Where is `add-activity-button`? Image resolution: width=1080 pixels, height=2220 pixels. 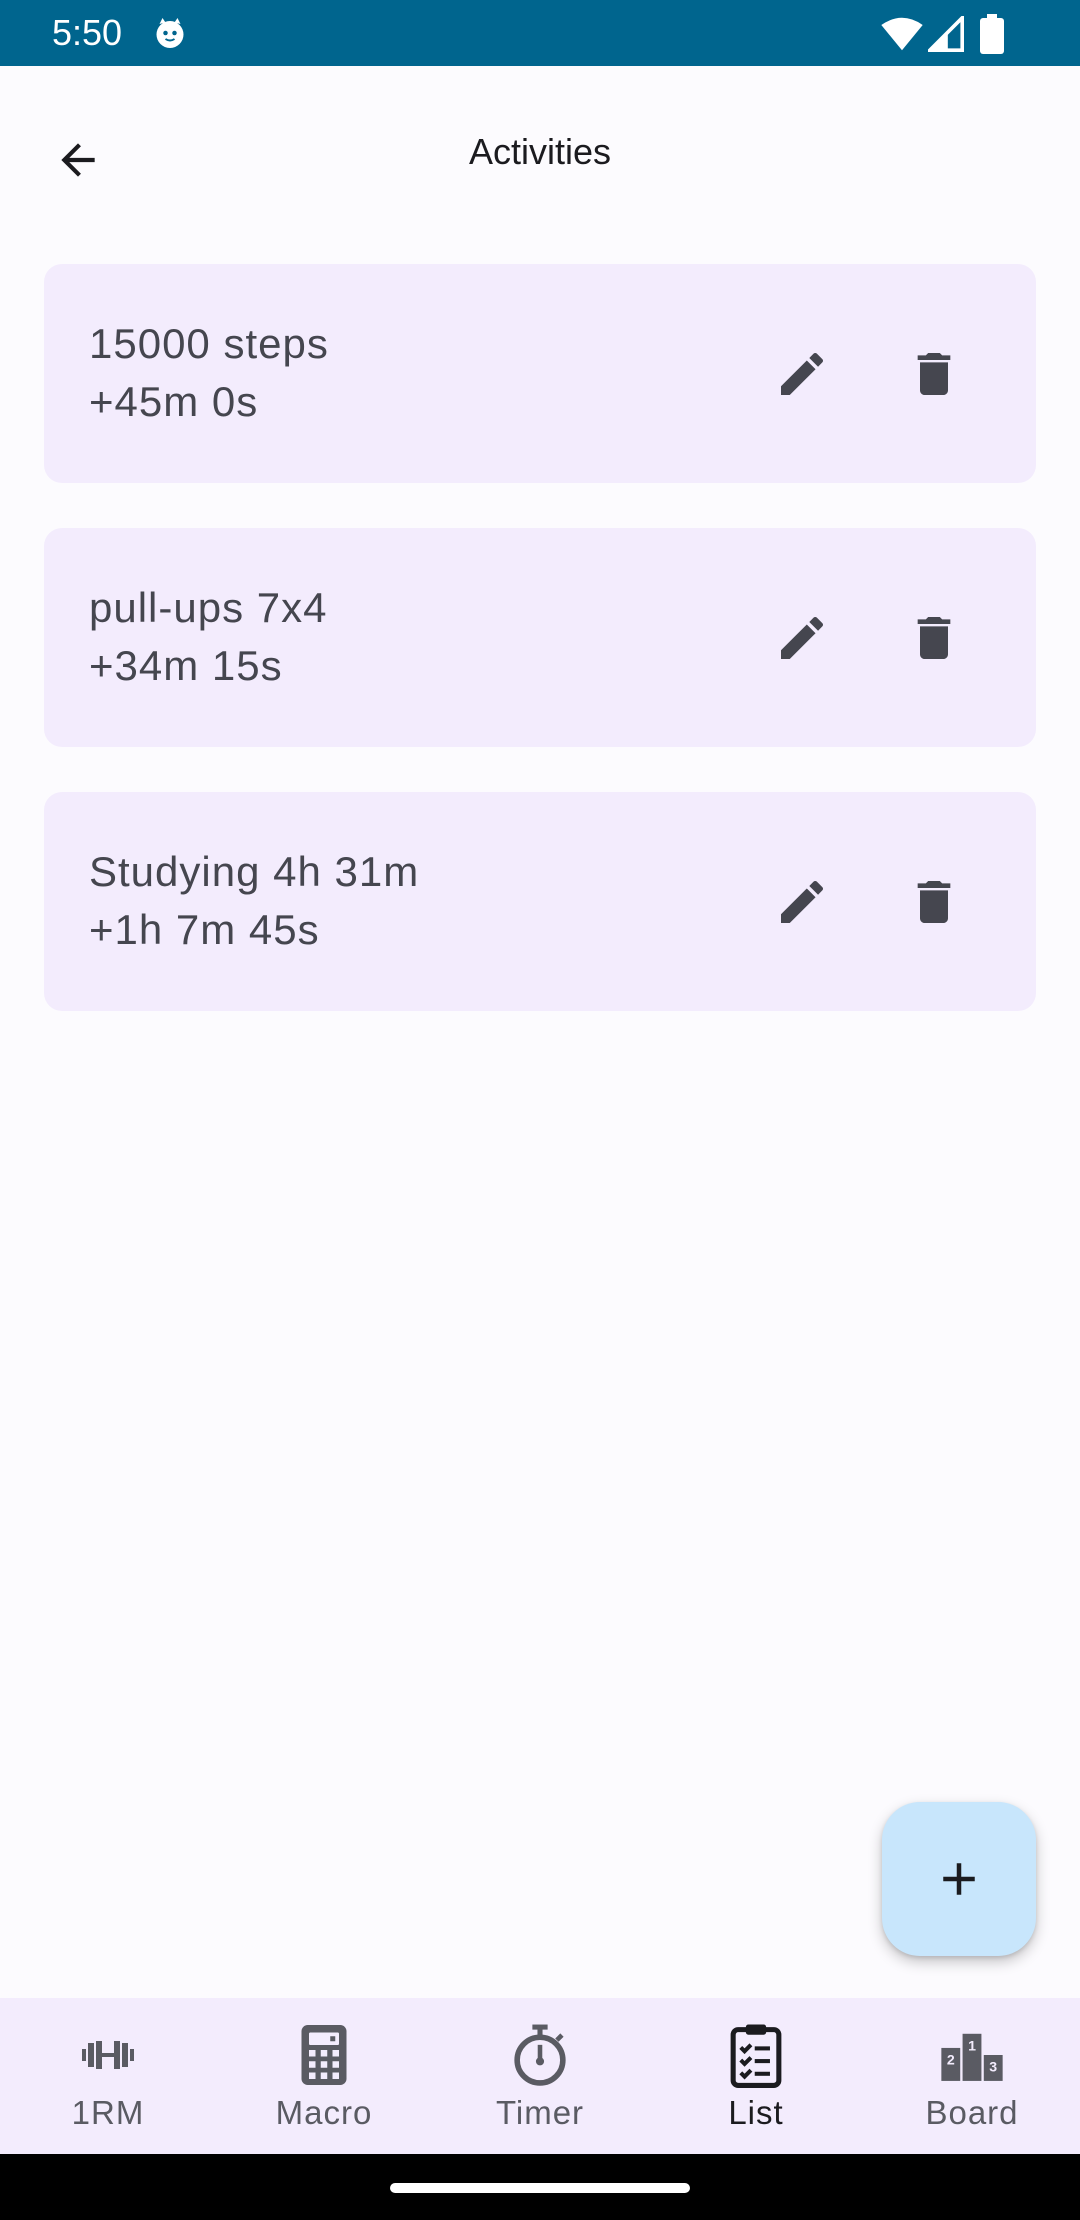 add-activity-button is located at coordinates (959, 1879).